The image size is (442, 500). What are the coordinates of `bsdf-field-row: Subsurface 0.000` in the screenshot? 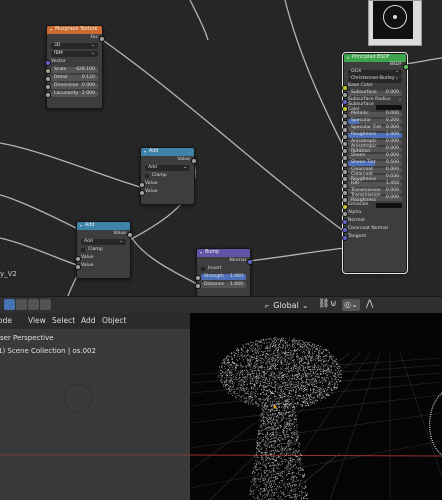 It's located at (373, 94).